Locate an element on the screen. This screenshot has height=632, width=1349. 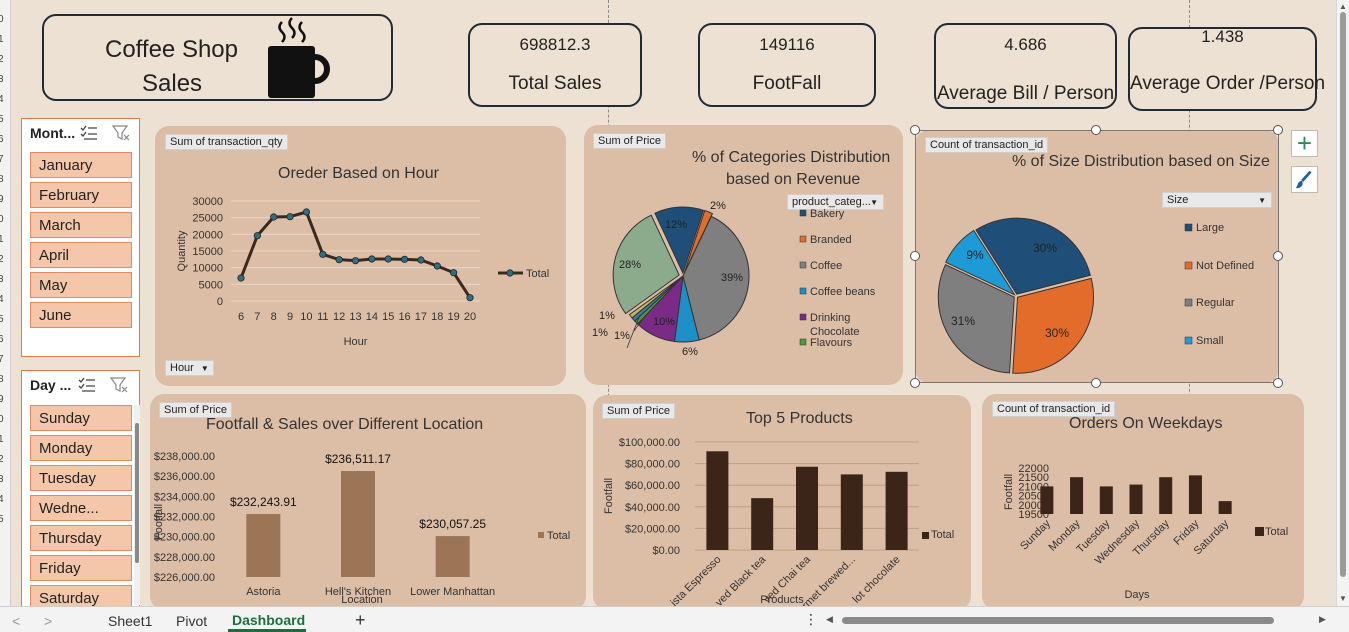
x-tick-label: 16 is located at coordinates (404, 317).